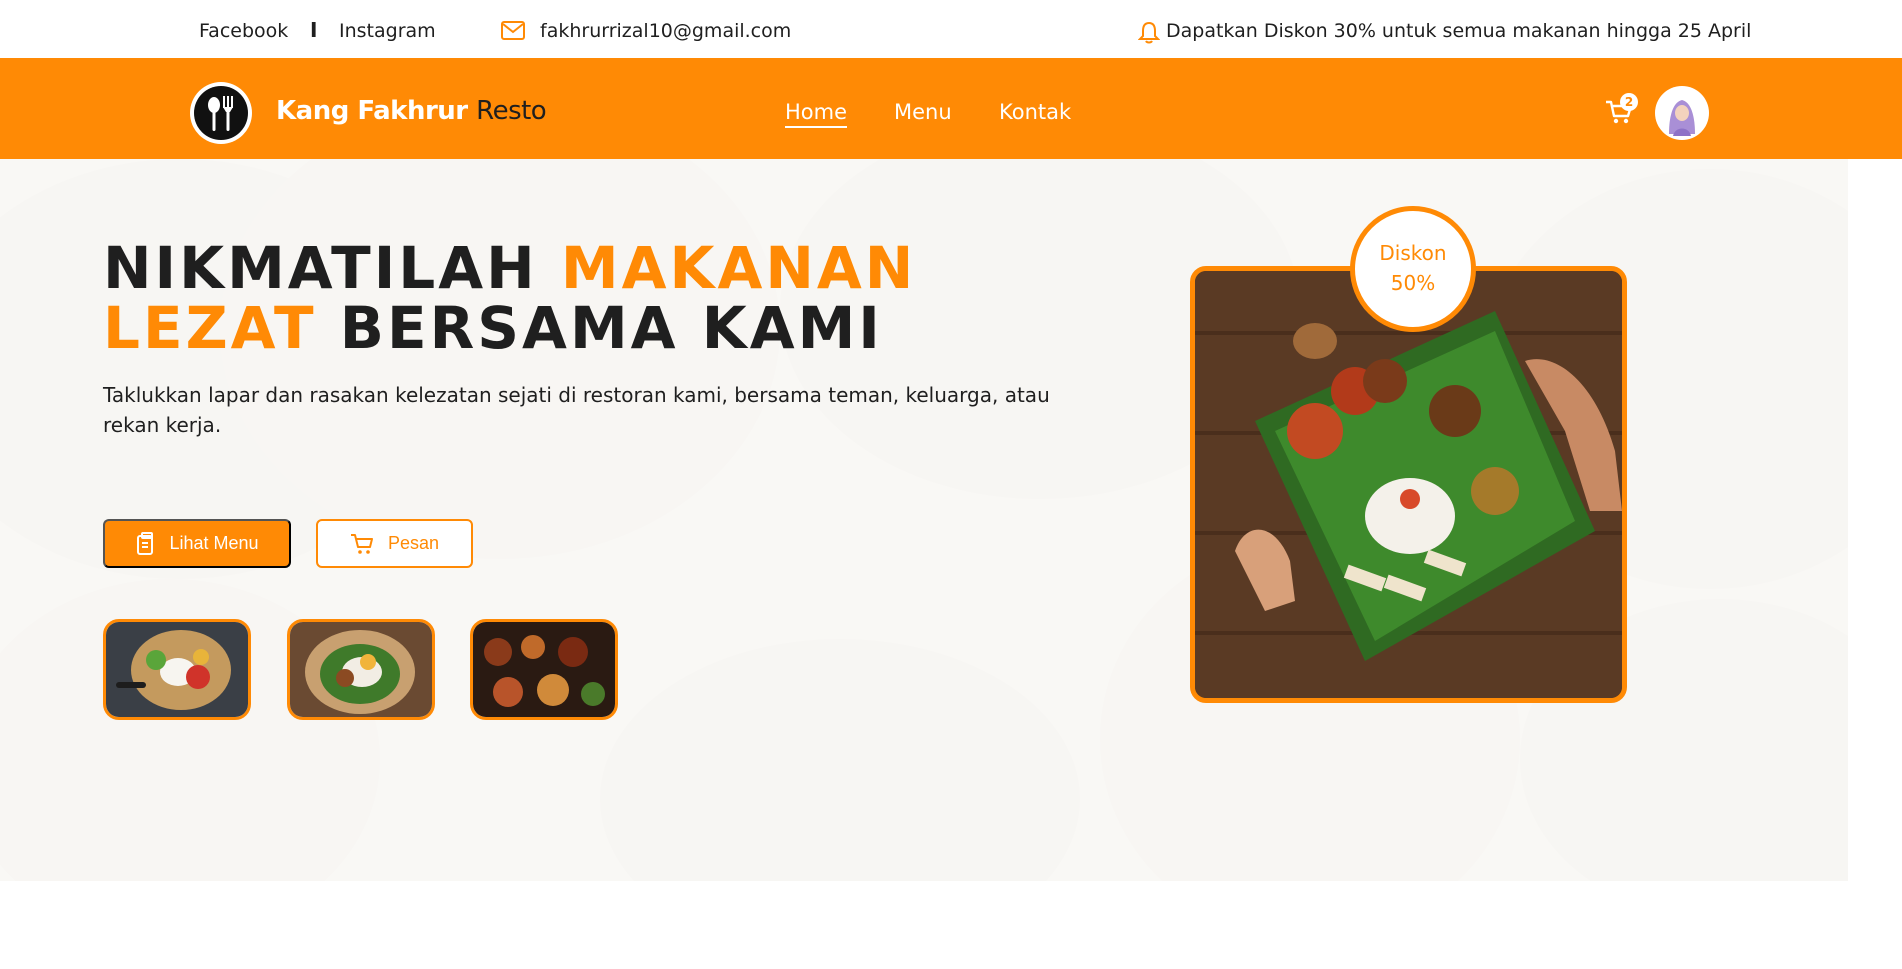 The image size is (1902, 969). I want to click on headline-part-2: MAKANAN, so click(738, 268).